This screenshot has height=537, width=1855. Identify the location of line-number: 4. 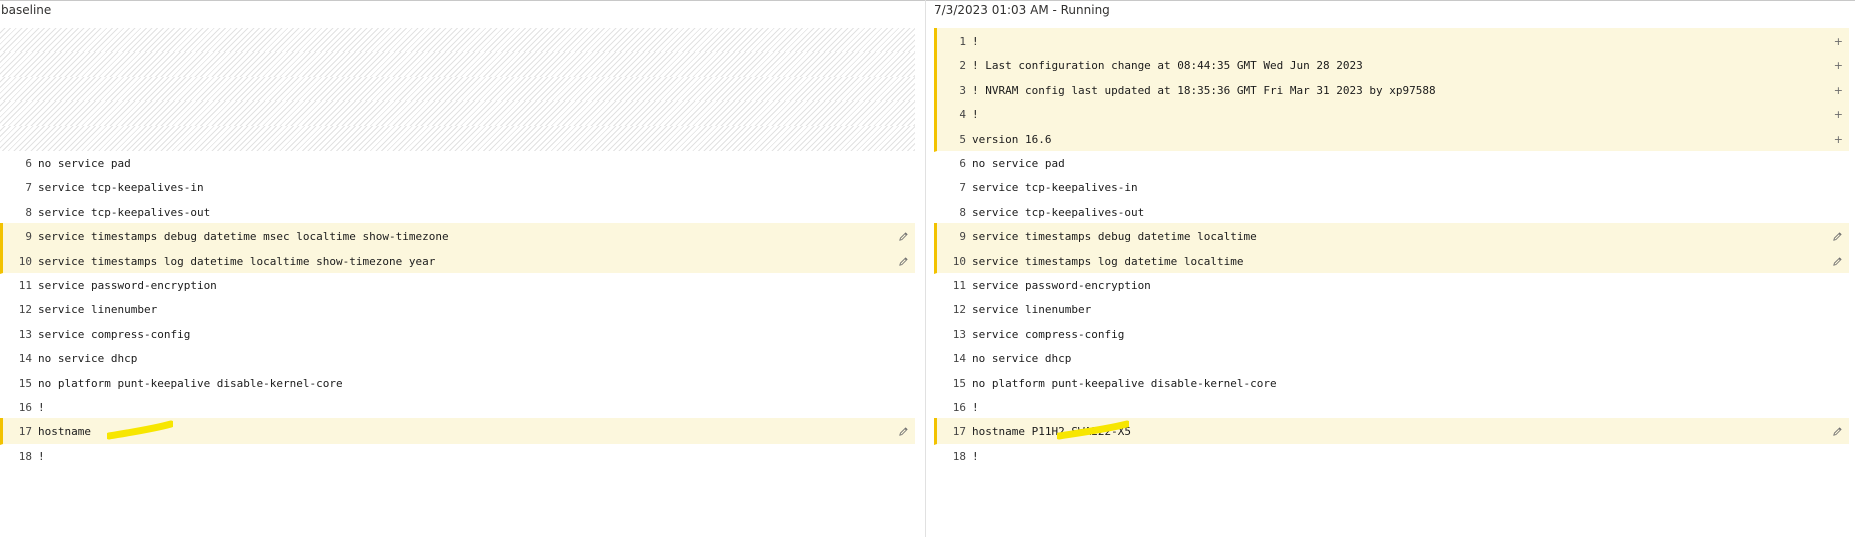
(962, 115).